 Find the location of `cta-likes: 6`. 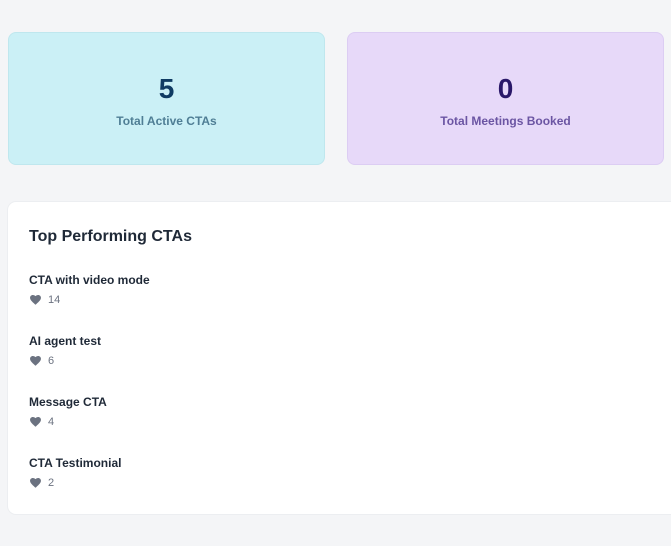

cta-likes: 6 is located at coordinates (229, 361).